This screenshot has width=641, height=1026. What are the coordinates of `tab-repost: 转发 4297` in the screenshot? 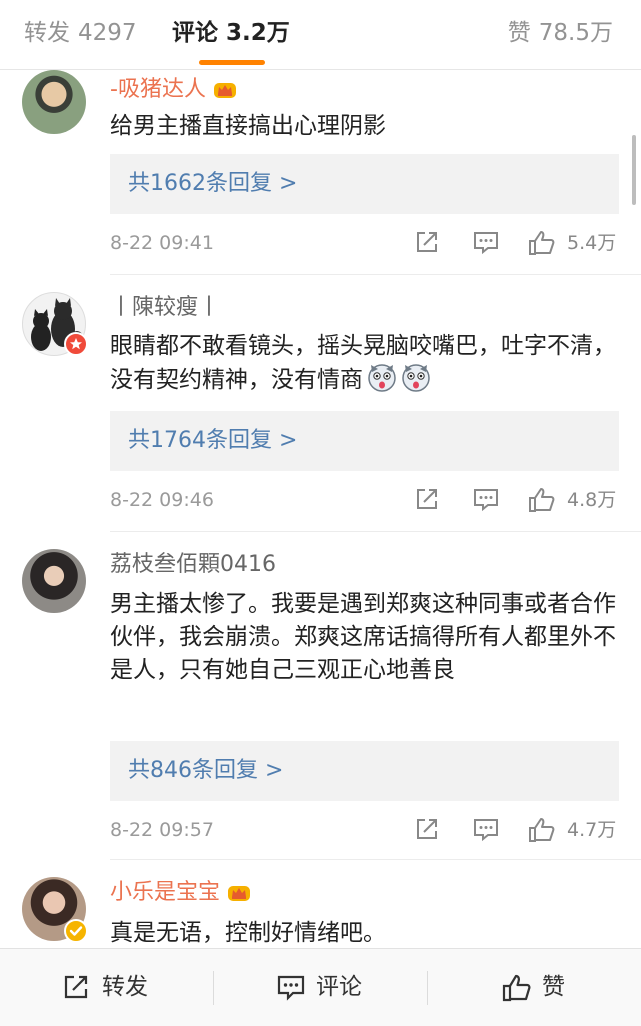 It's located at (80, 33).